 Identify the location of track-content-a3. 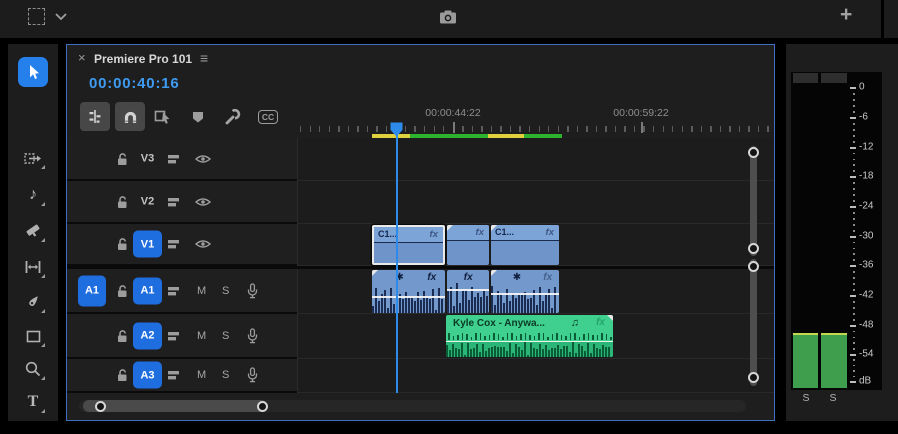
(535, 376).